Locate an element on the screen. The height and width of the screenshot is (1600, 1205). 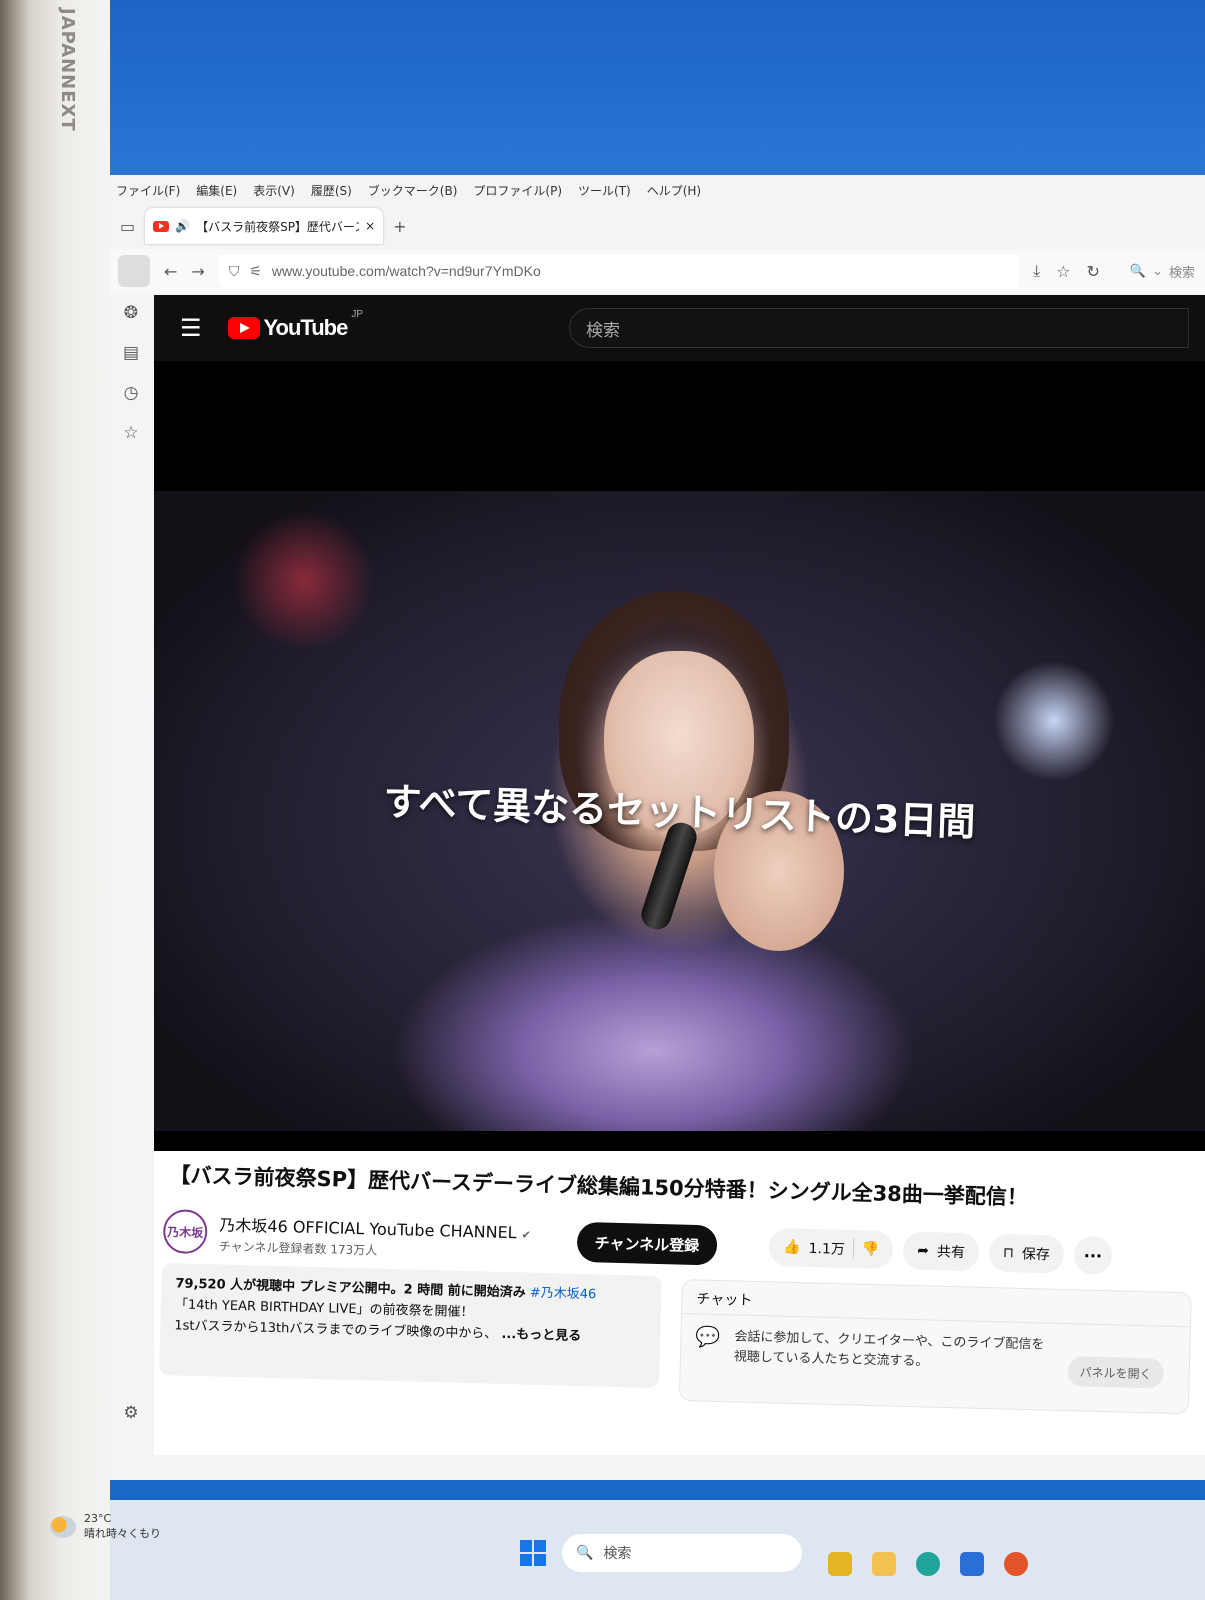
desktop-wallpaper is located at coordinates (657, 95).